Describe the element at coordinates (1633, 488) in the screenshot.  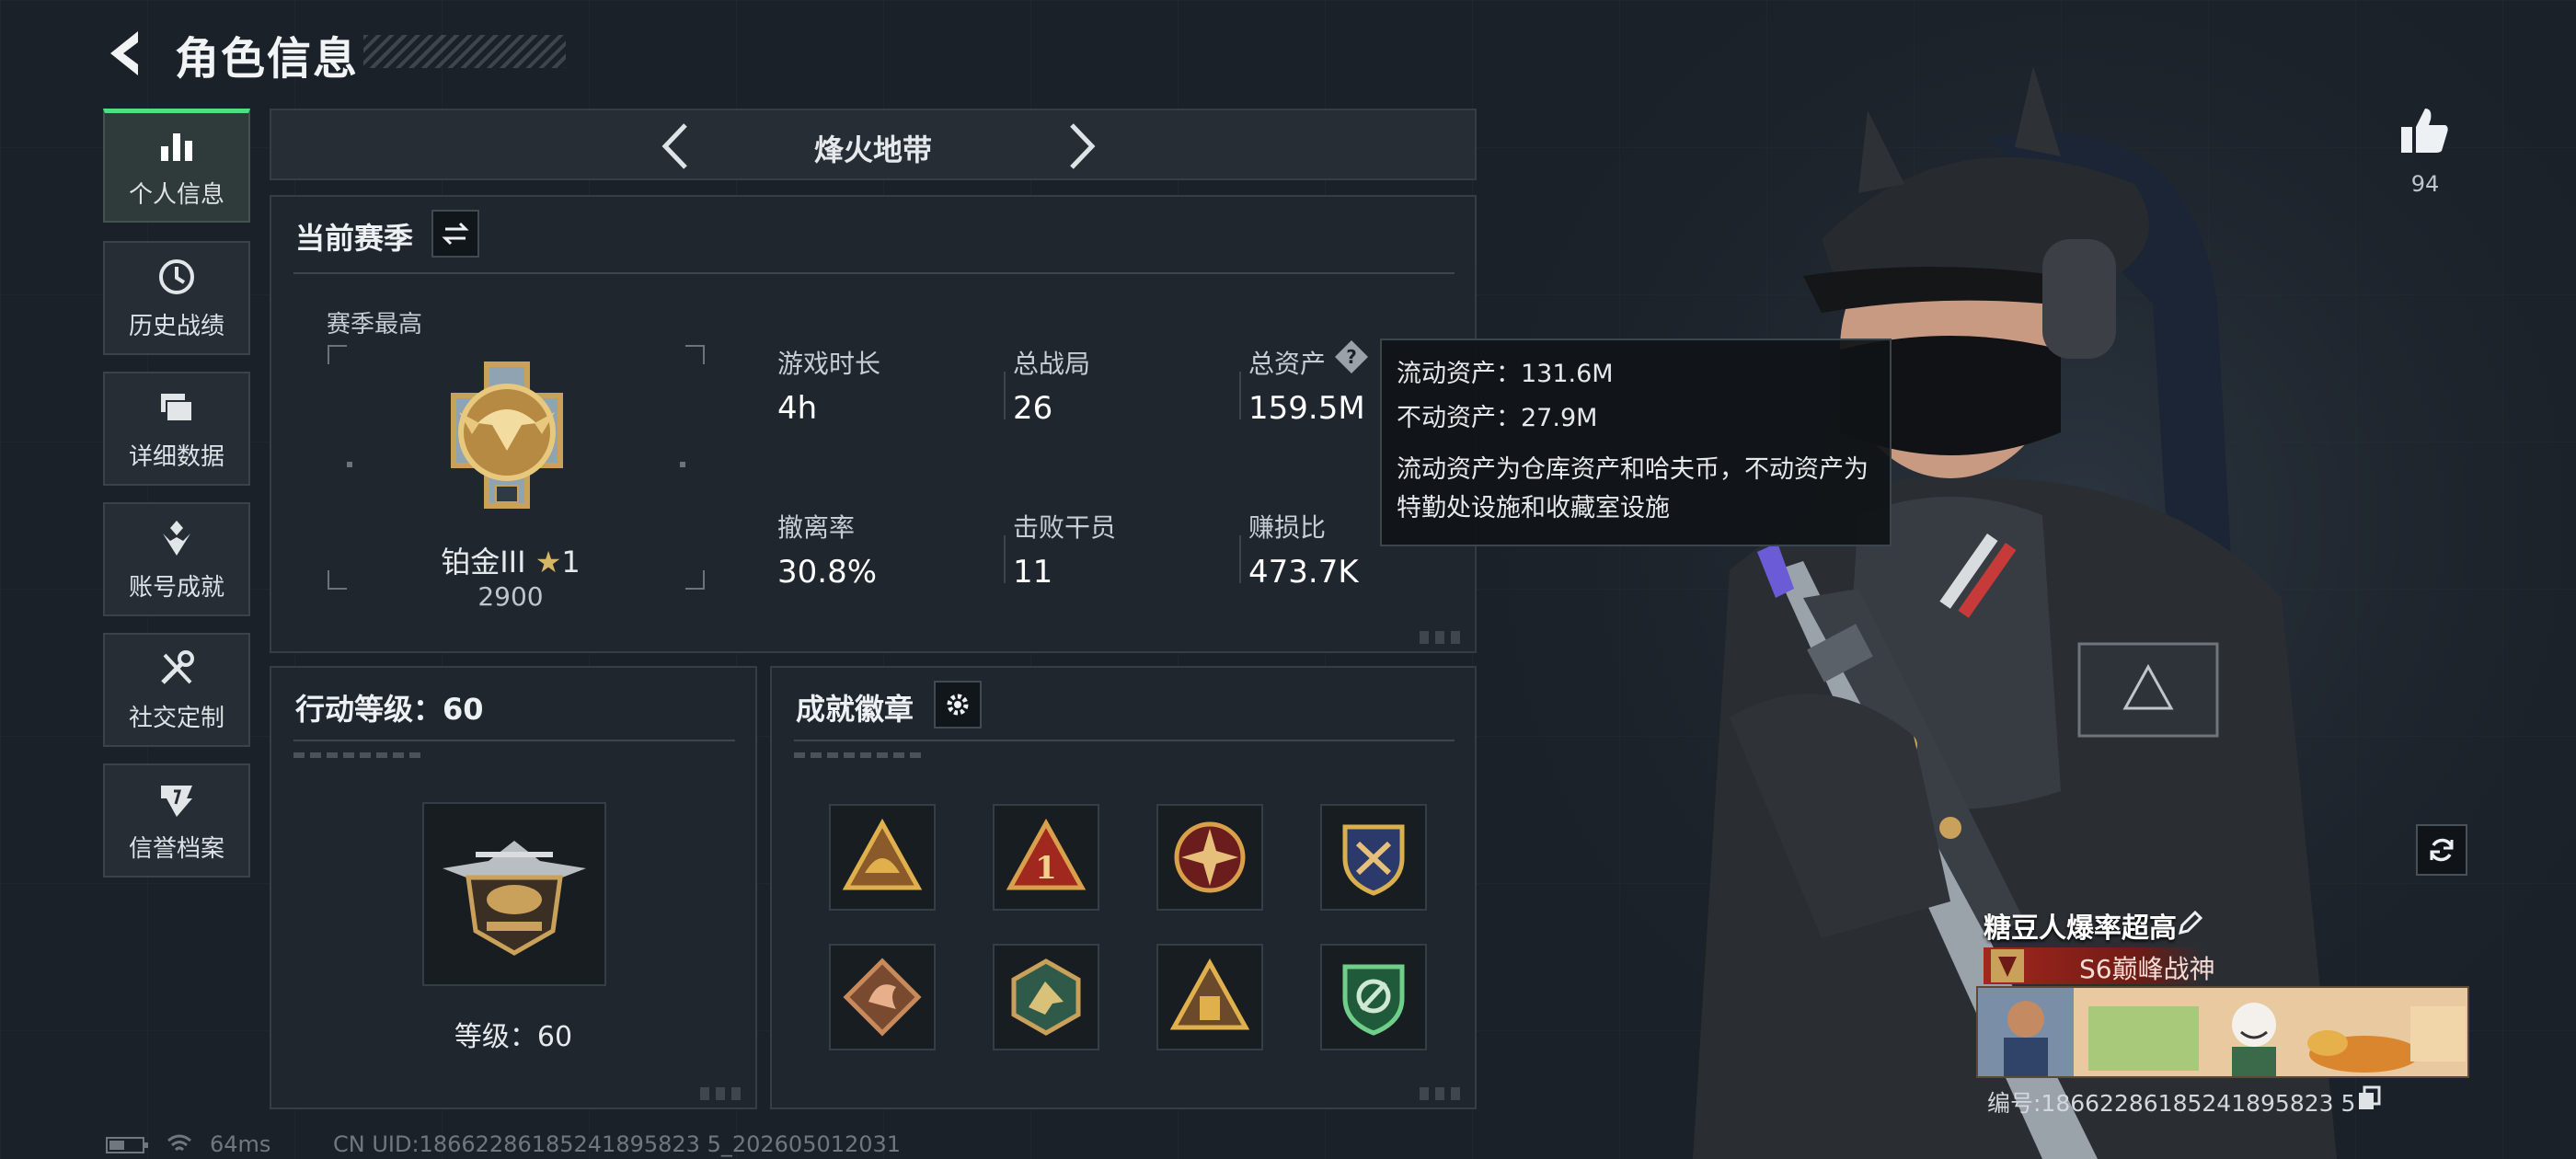
I see `tooltip-description: 流动资产为仓库资产和哈夫币，不动资产为特勤处设施和收藏室设施` at that location.